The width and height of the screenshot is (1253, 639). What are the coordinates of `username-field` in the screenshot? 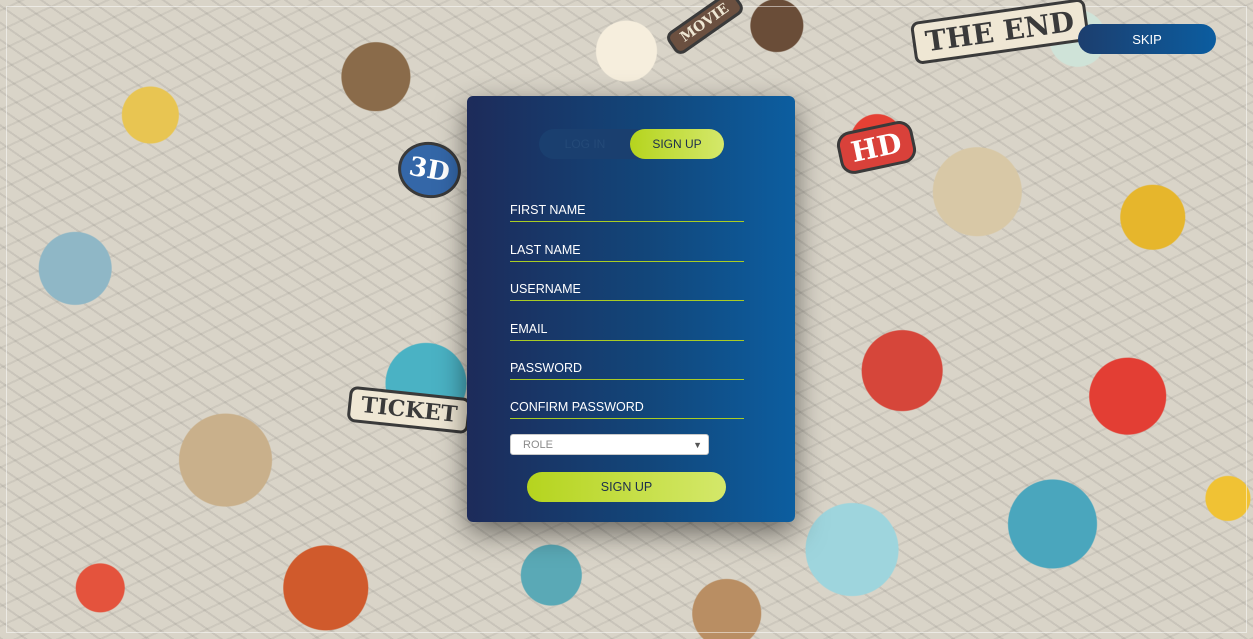 It's located at (627, 289).